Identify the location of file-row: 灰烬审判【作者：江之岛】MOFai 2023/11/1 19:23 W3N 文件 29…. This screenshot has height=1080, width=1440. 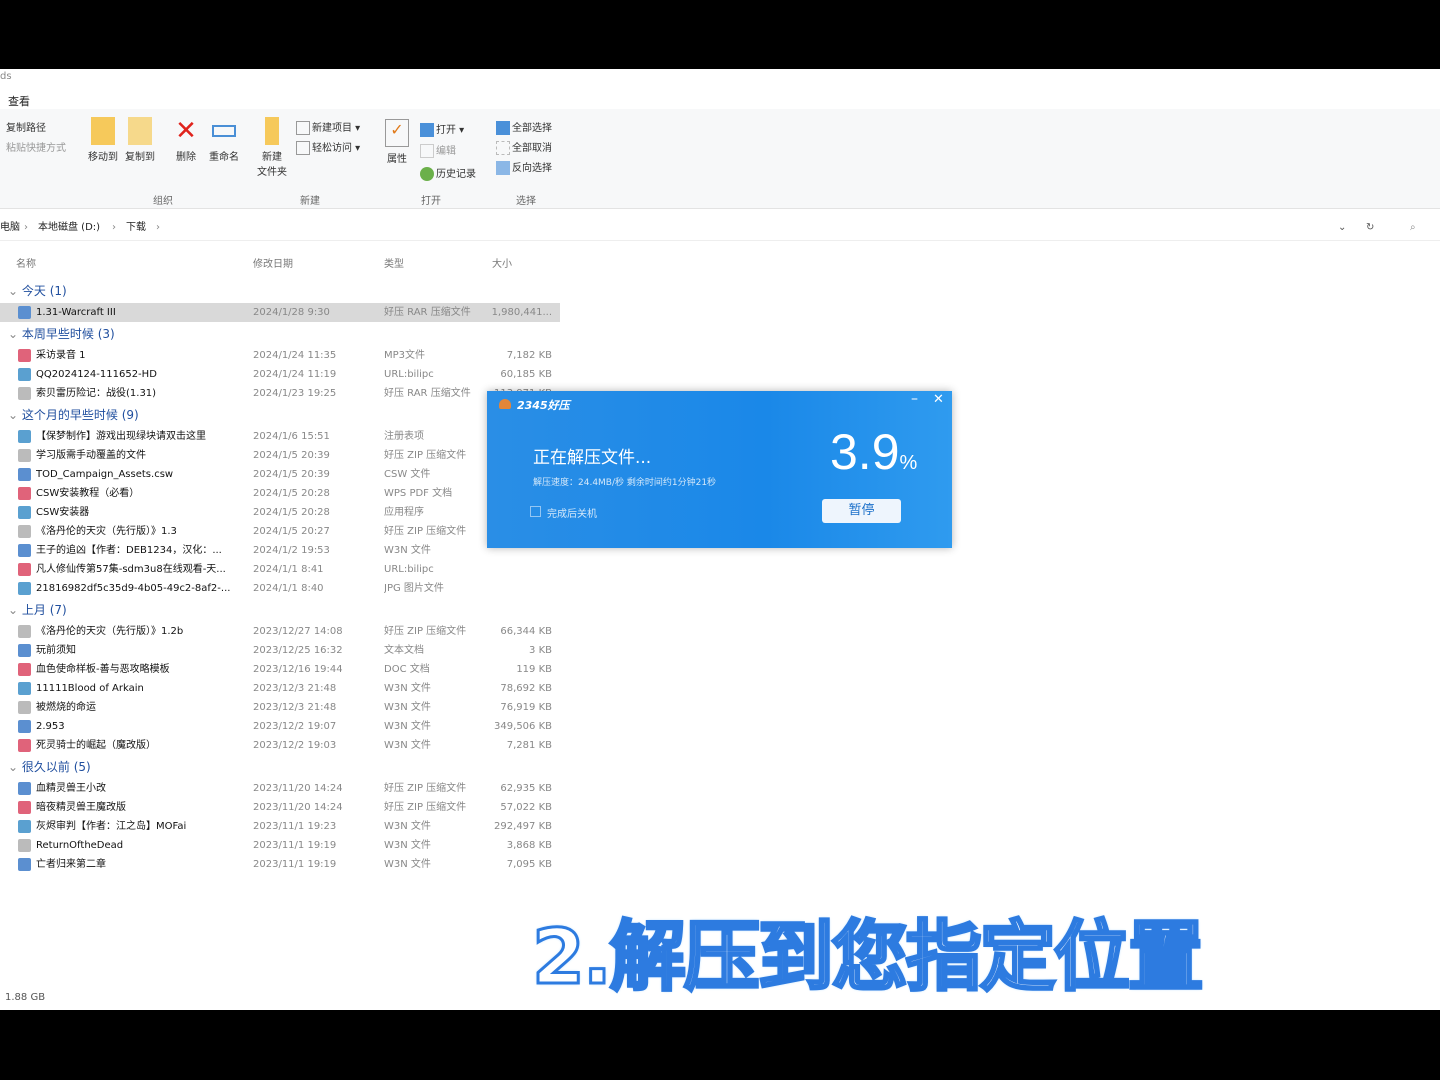
(280, 826).